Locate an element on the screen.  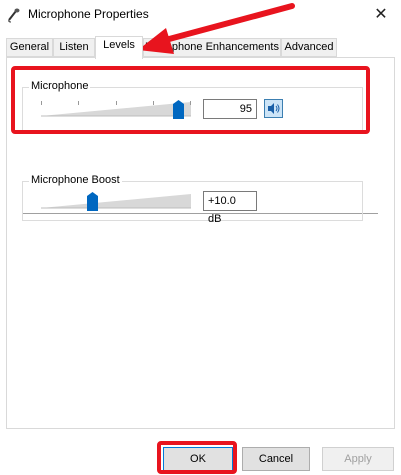
microphone-icon is located at coordinates (14, 15).